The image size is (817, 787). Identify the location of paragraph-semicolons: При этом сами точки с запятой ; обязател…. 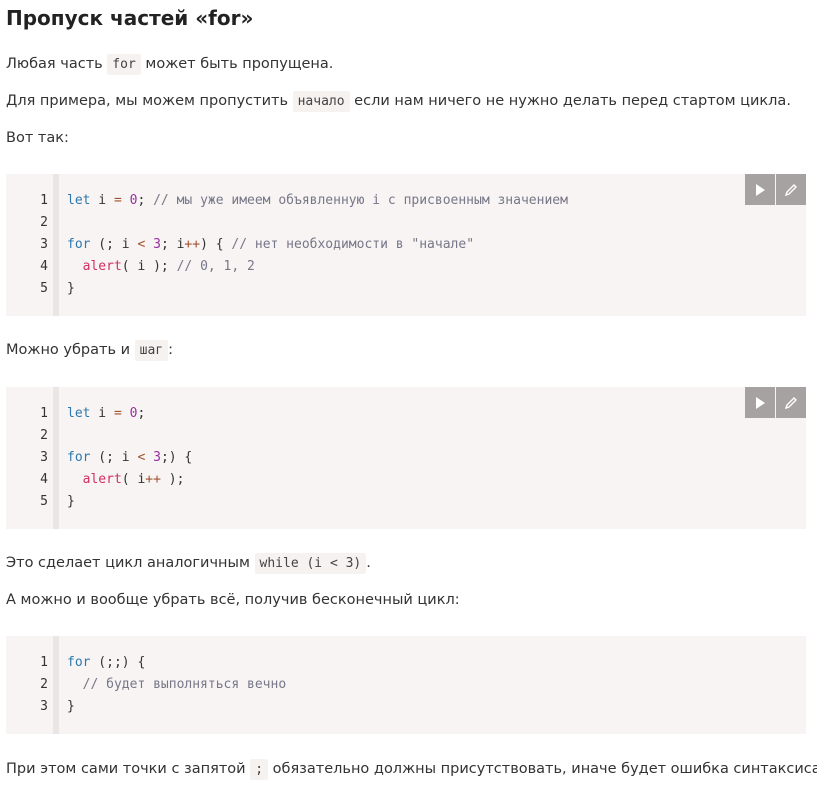
(411, 769).